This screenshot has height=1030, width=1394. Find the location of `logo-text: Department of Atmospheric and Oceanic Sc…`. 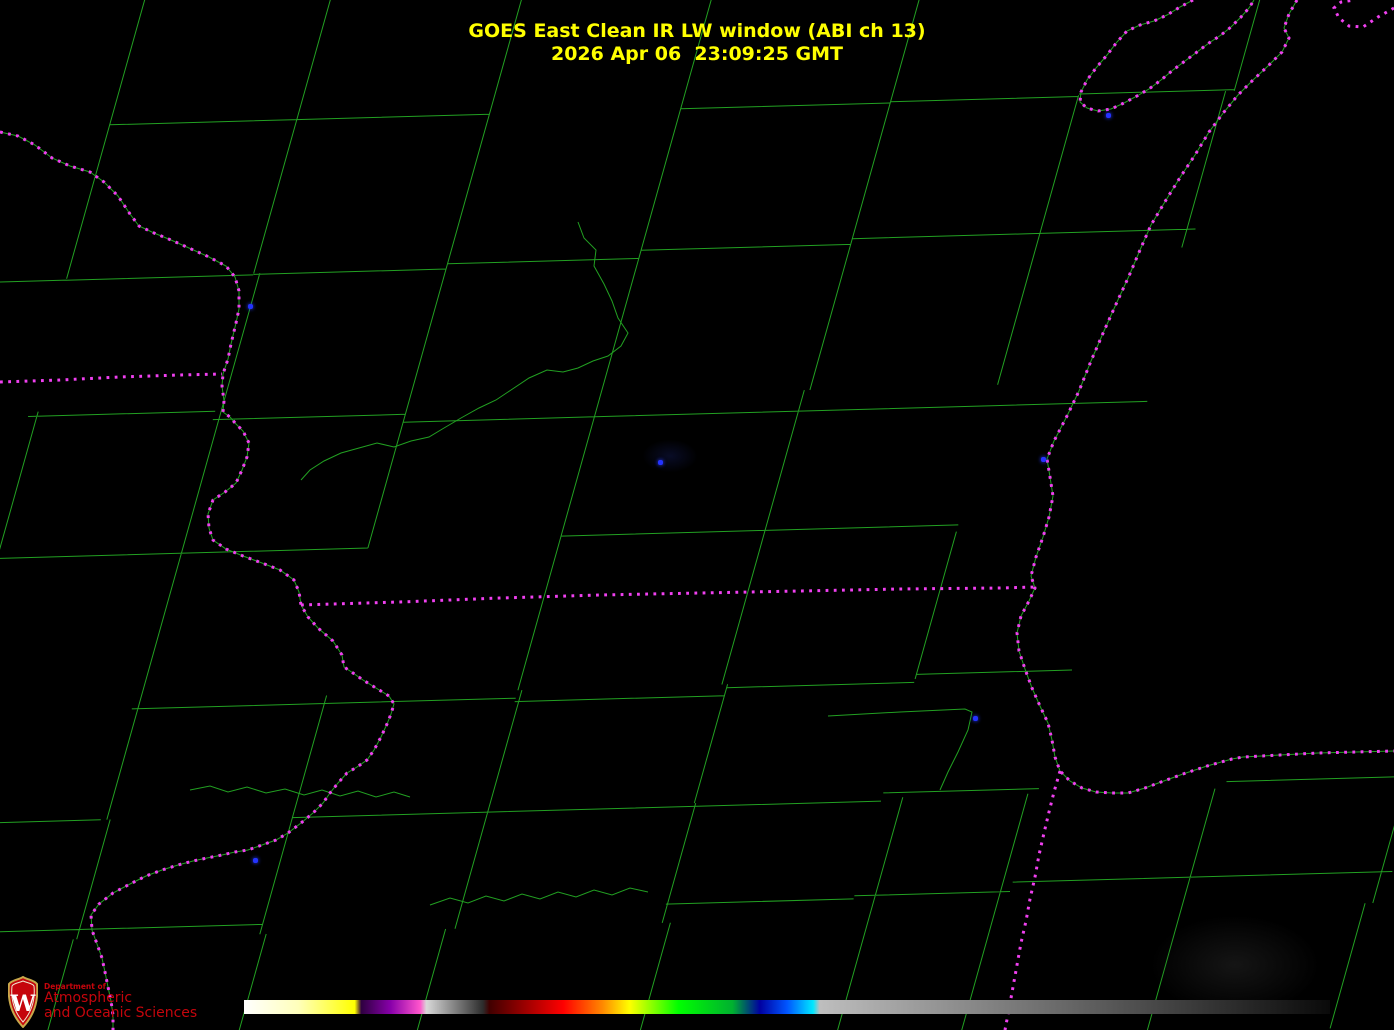

logo-text: Department of Atmospheric and Oceanic Sc… is located at coordinates (120, 998).